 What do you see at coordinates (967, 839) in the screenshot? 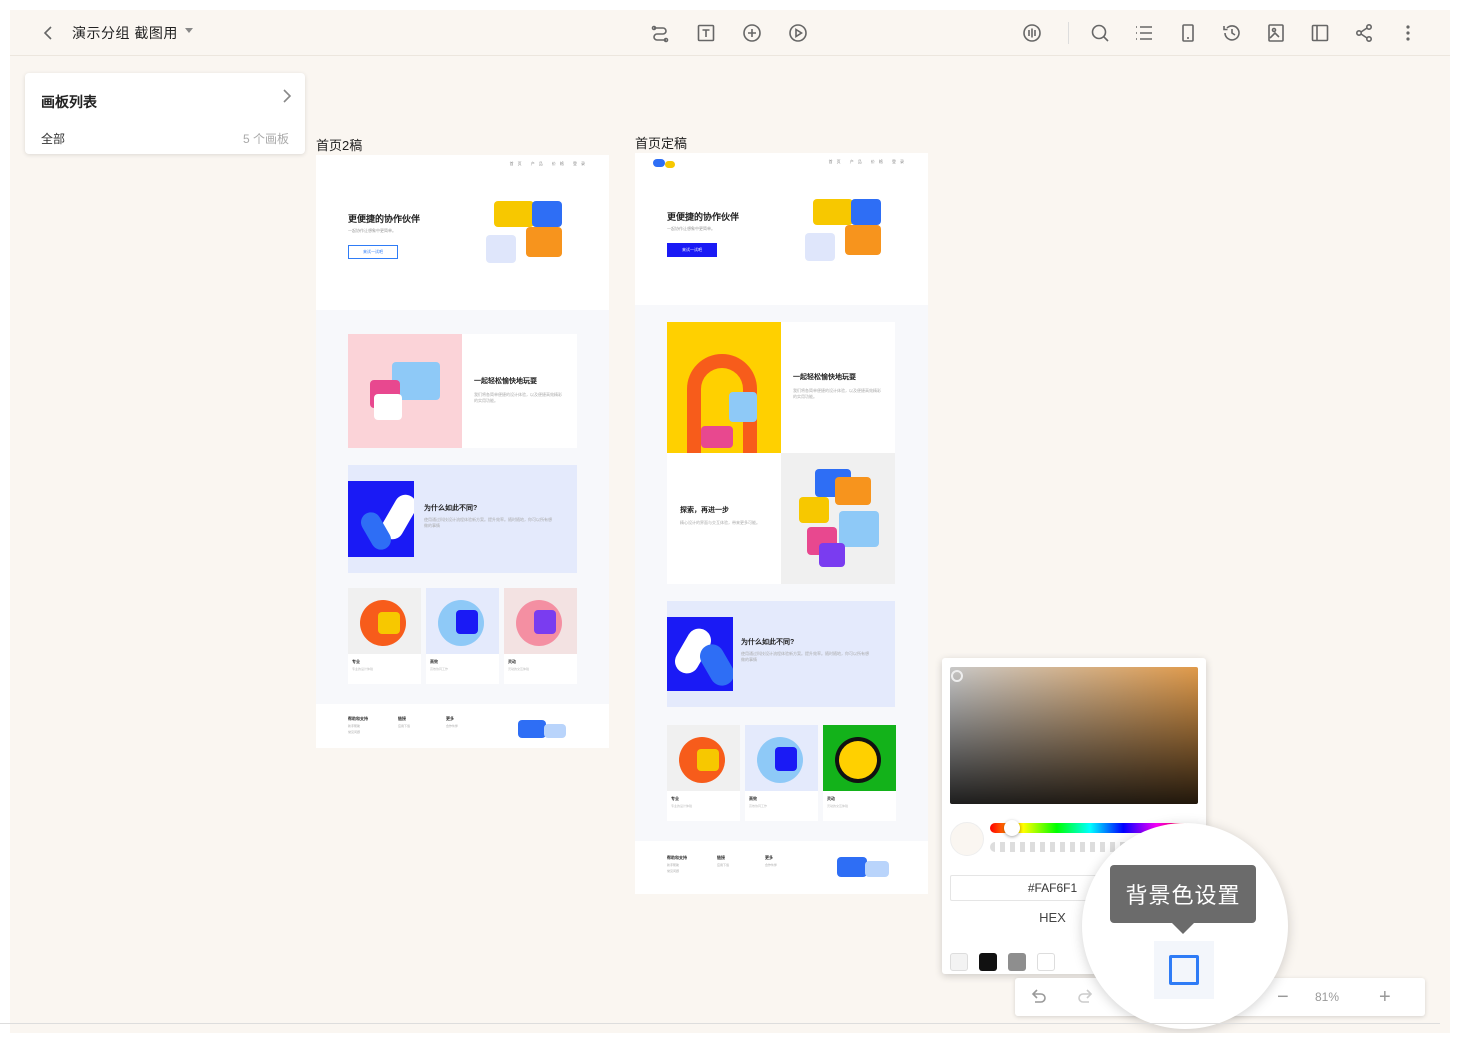
I see `current-color-preview` at bounding box center [967, 839].